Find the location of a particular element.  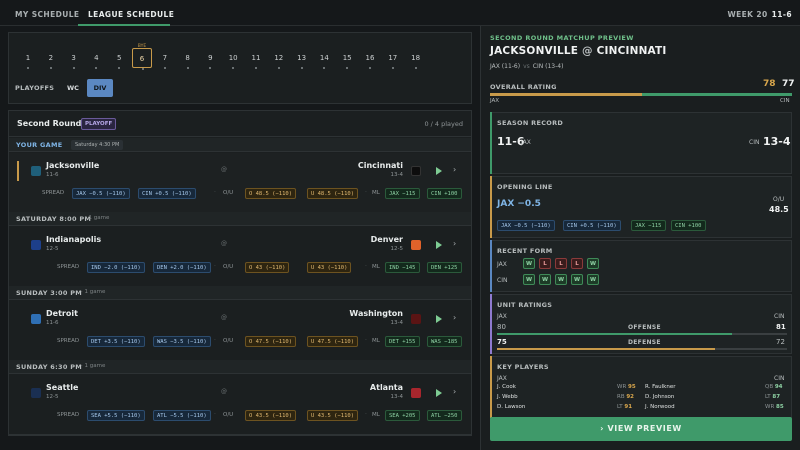

unit-ratings-label: UNIT RATINGS is located at coordinates (525, 305).